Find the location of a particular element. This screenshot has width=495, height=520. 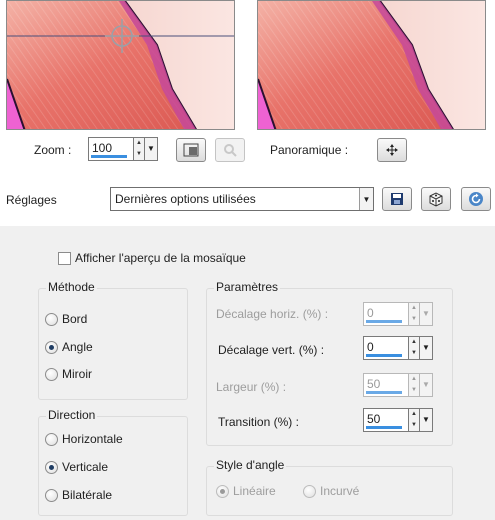

move-icon is located at coordinates (392, 150).